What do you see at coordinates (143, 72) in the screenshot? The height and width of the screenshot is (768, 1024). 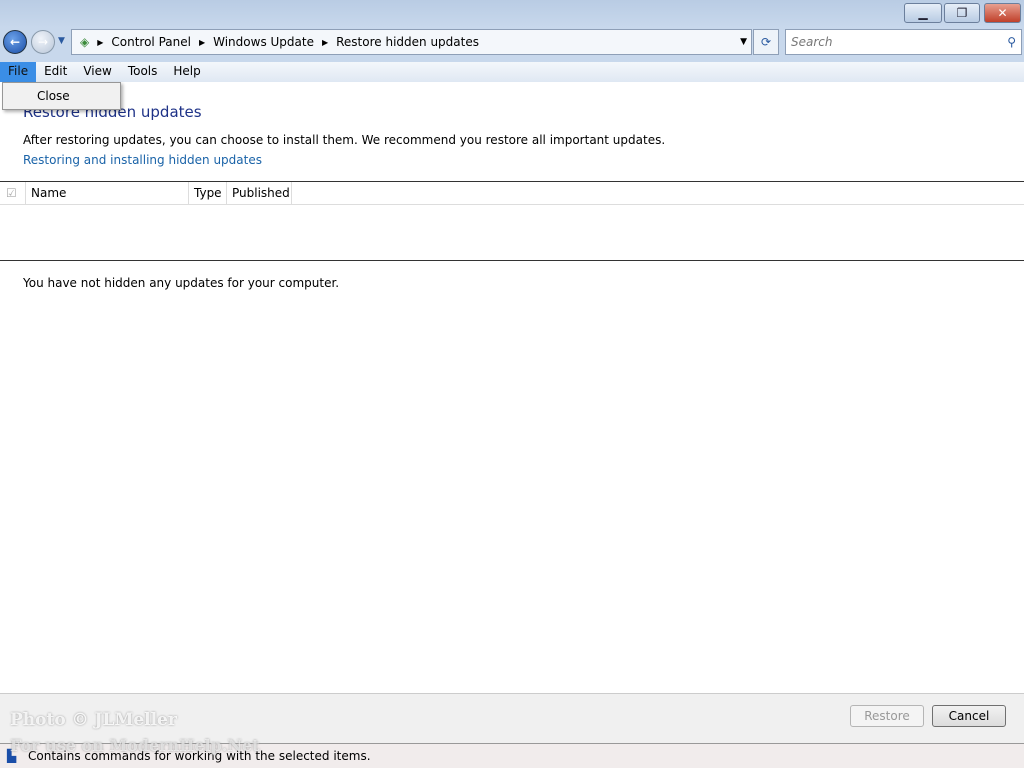 I see `menu-tools: Tools` at bounding box center [143, 72].